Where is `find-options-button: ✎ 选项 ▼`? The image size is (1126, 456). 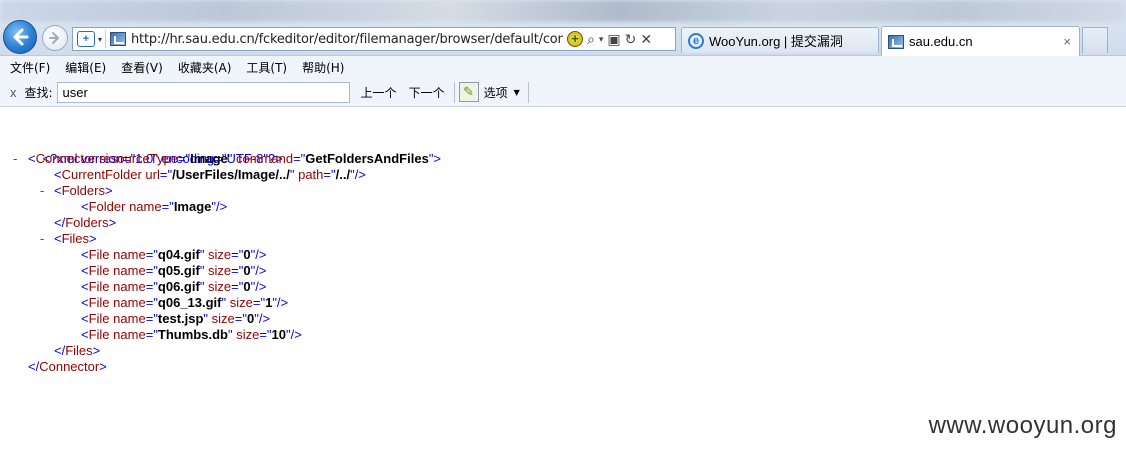 find-options-button: ✎ 选项 ▼ is located at coordinates (489, 92).